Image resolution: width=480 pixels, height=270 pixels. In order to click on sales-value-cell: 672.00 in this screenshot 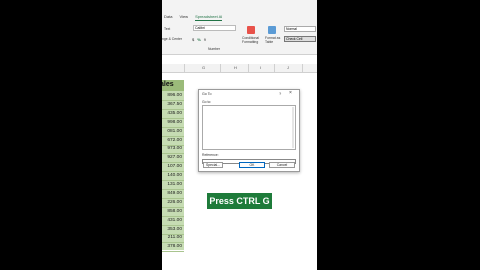, I will do `click(172, 140)`.